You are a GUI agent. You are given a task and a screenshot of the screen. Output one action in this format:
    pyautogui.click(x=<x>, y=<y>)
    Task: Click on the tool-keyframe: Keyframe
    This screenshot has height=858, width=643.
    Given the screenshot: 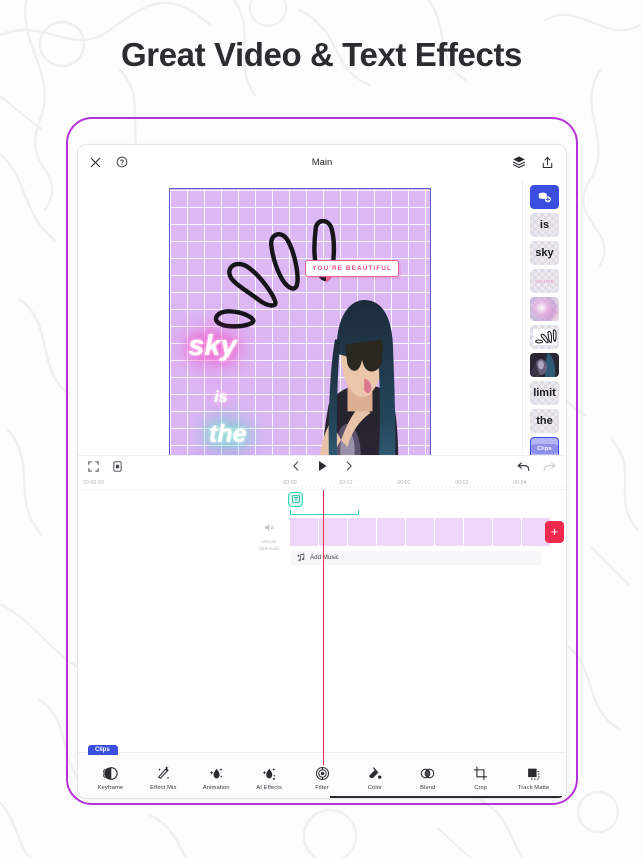 What is the action you would take?
    pyautogui.click(x=110, y=778)
    